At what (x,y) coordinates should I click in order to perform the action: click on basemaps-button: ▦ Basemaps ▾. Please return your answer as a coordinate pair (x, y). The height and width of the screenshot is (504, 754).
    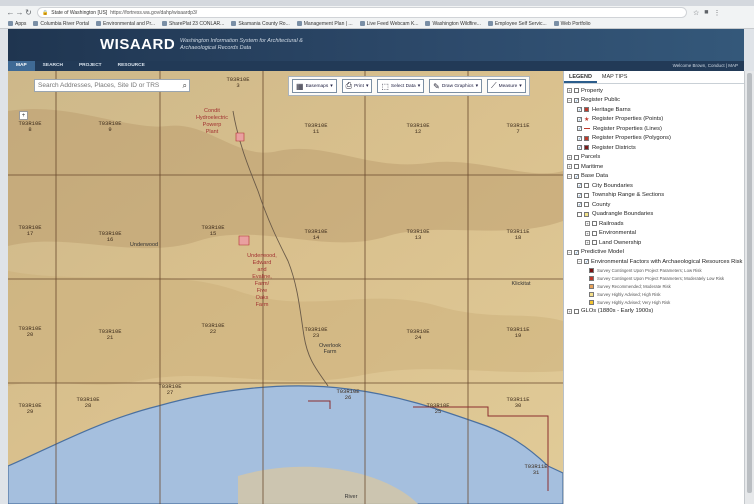
    Looking at the image, I should click on (314, 86).